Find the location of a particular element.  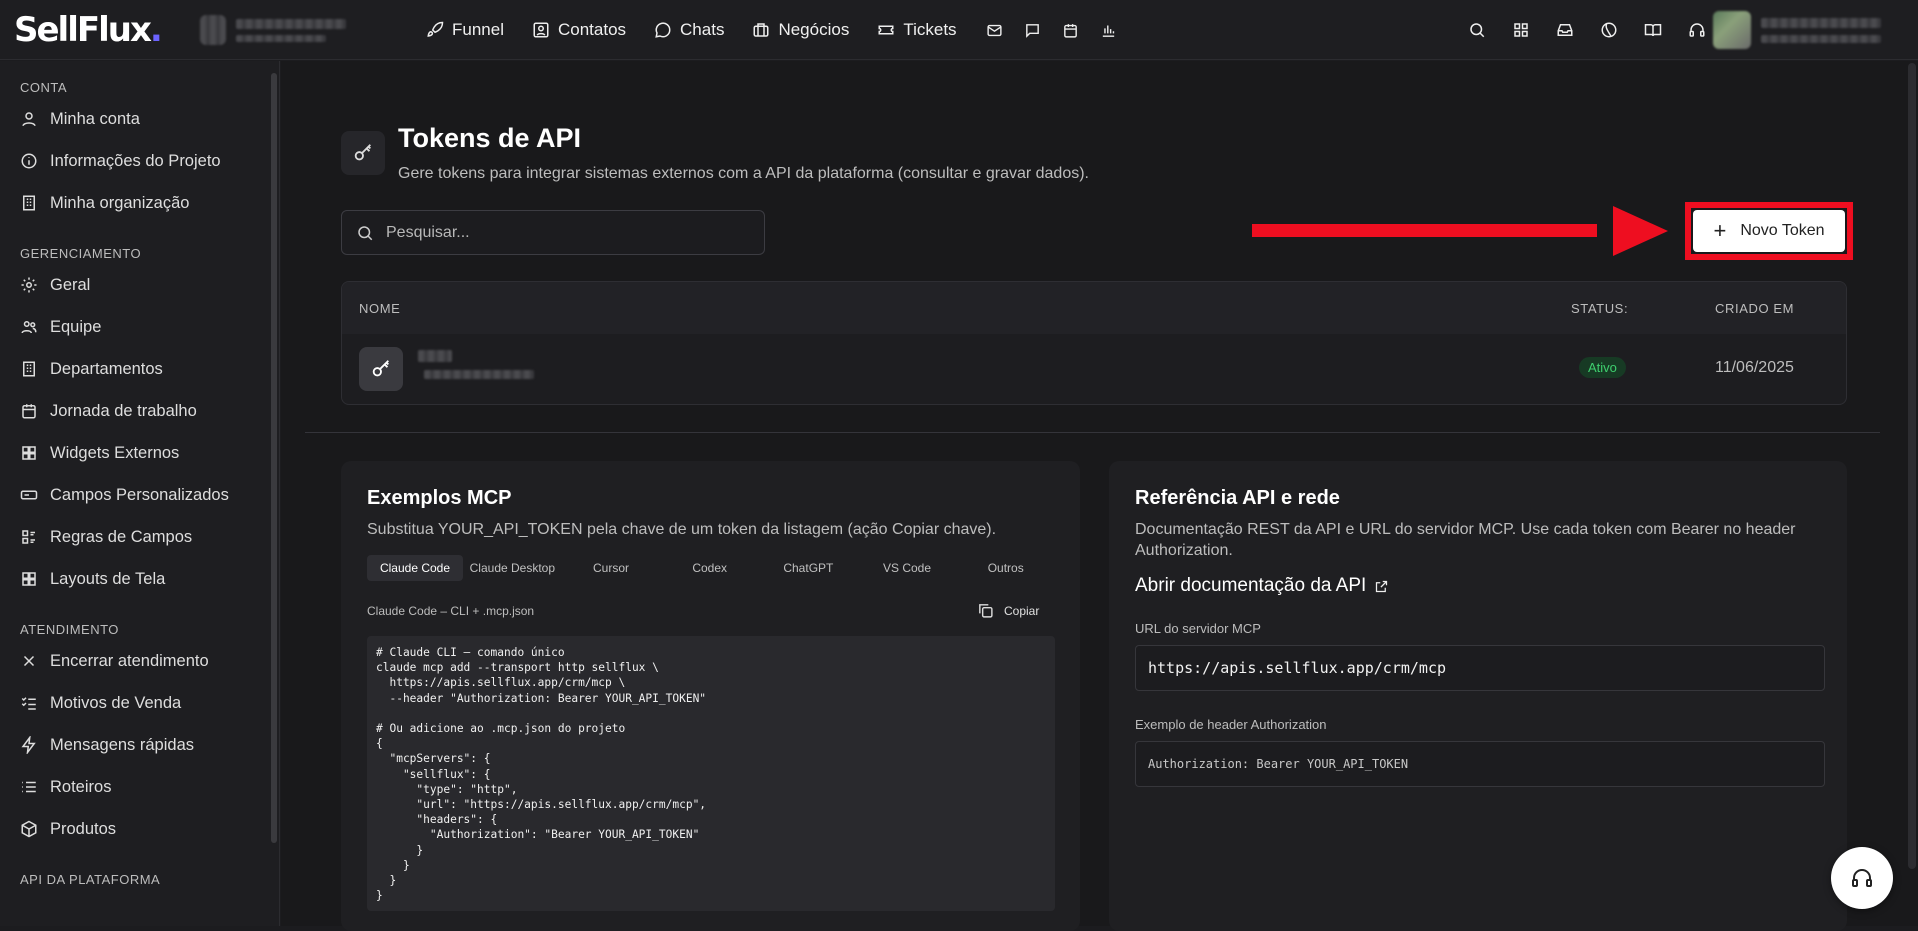

sidebar-item-motivos: Motivos de Venda is located at coordinates (139, 703).